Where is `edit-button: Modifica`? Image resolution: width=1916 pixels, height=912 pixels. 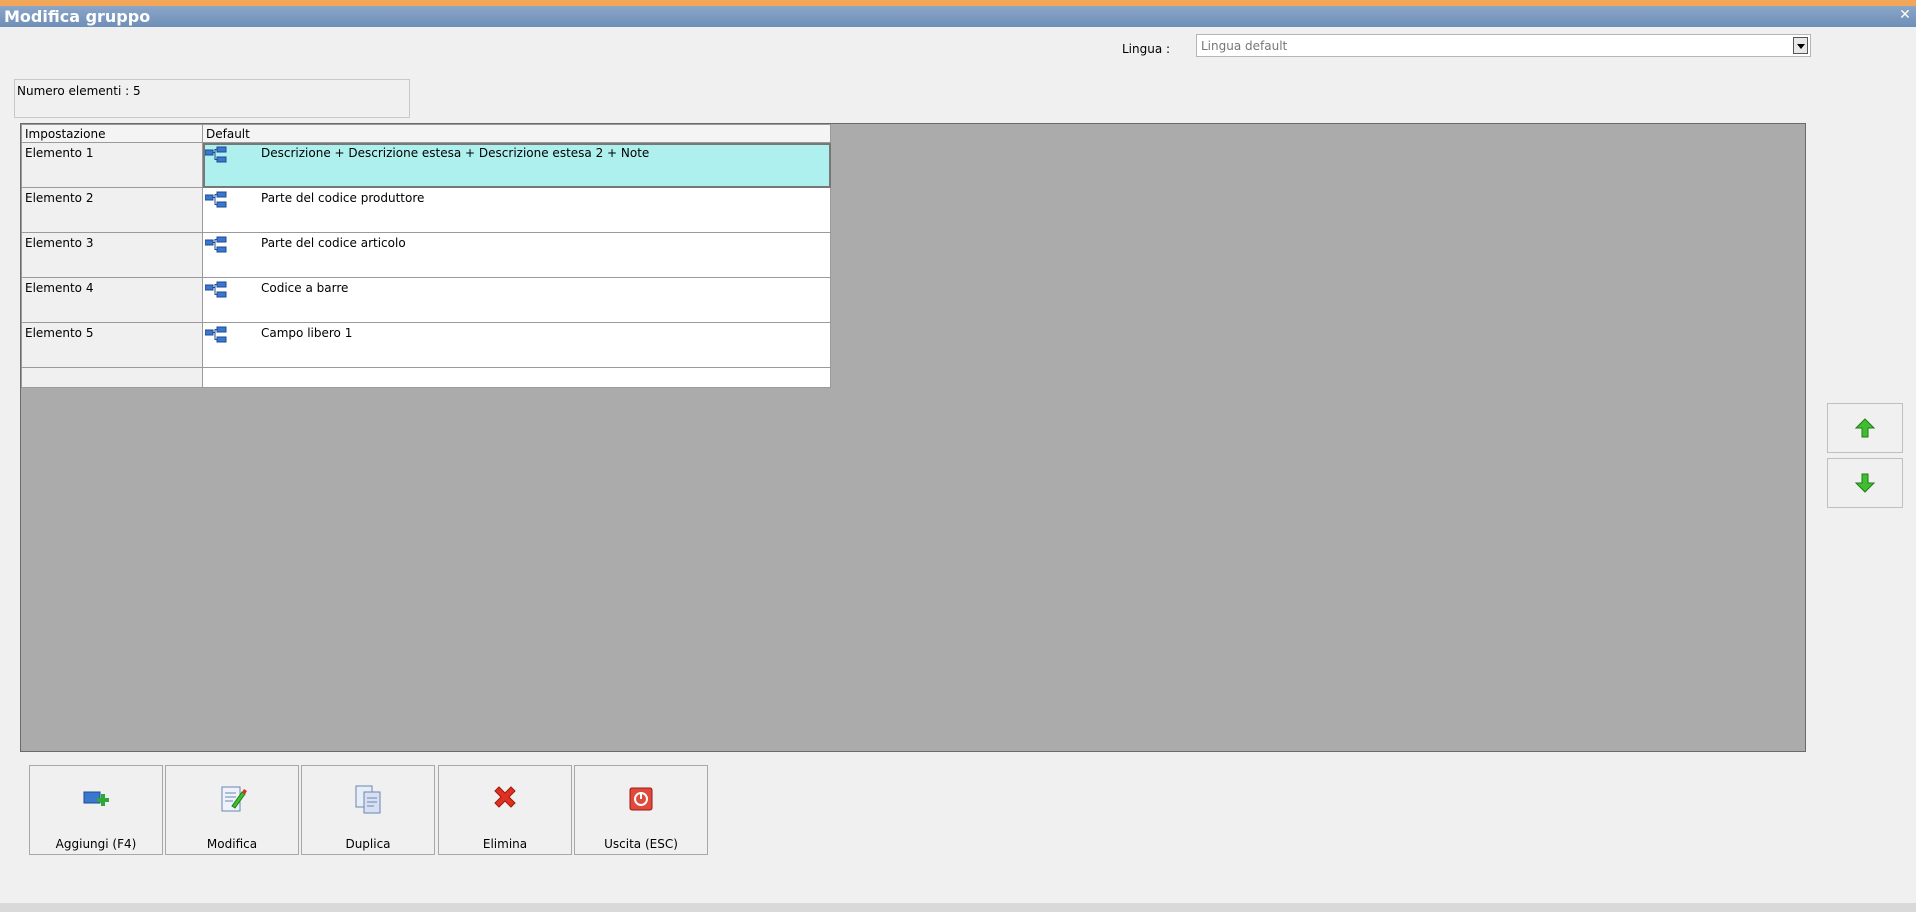 edit-button: Modifica is located at coordinates (232, 810).